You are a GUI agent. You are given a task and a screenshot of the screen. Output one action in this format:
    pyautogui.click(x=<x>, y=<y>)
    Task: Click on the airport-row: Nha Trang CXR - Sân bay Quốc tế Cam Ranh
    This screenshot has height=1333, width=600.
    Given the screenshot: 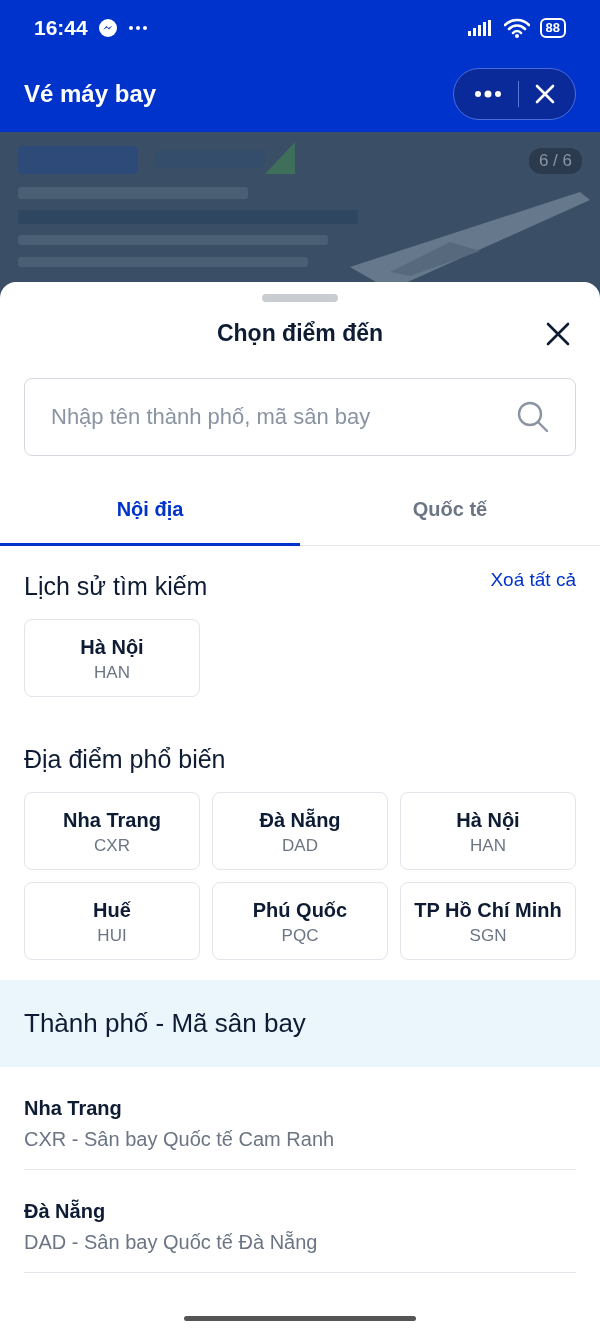 What is the action you would take?
    pyautogui.click(x=300, y=1118)
    